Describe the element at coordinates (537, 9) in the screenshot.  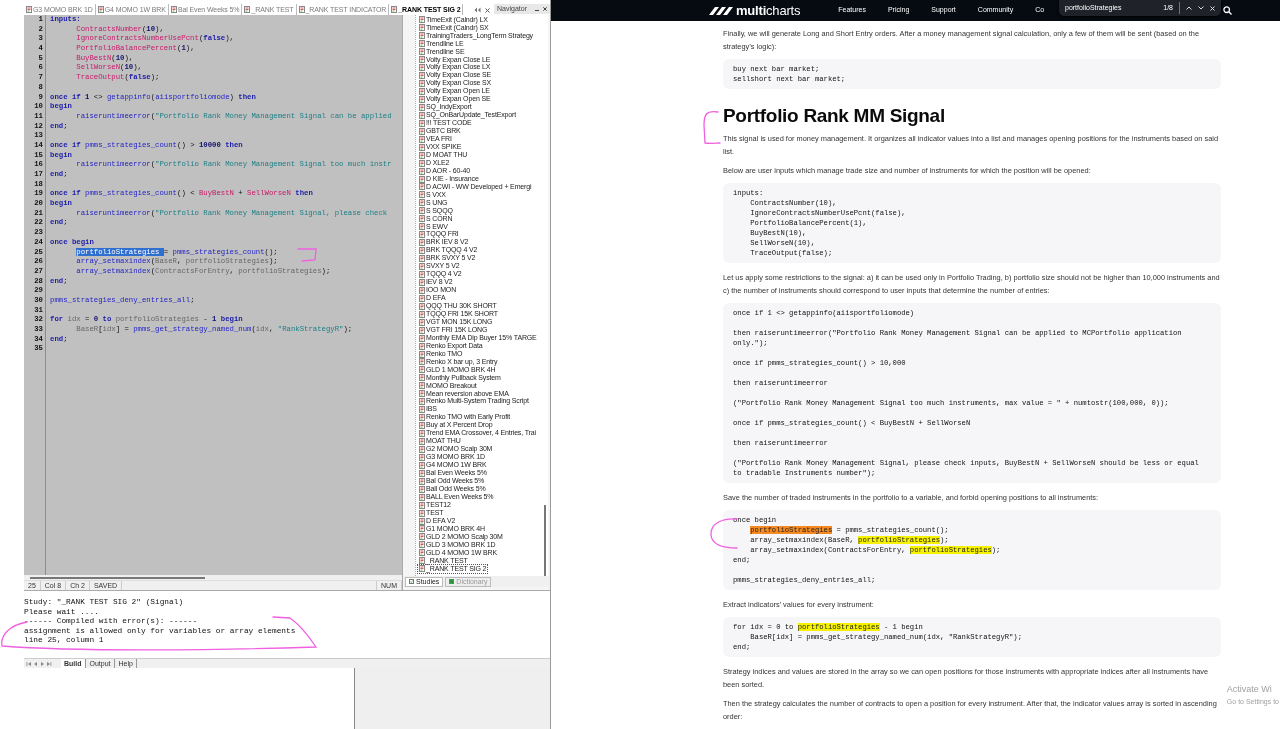
I see `minimize-icon` at that location.